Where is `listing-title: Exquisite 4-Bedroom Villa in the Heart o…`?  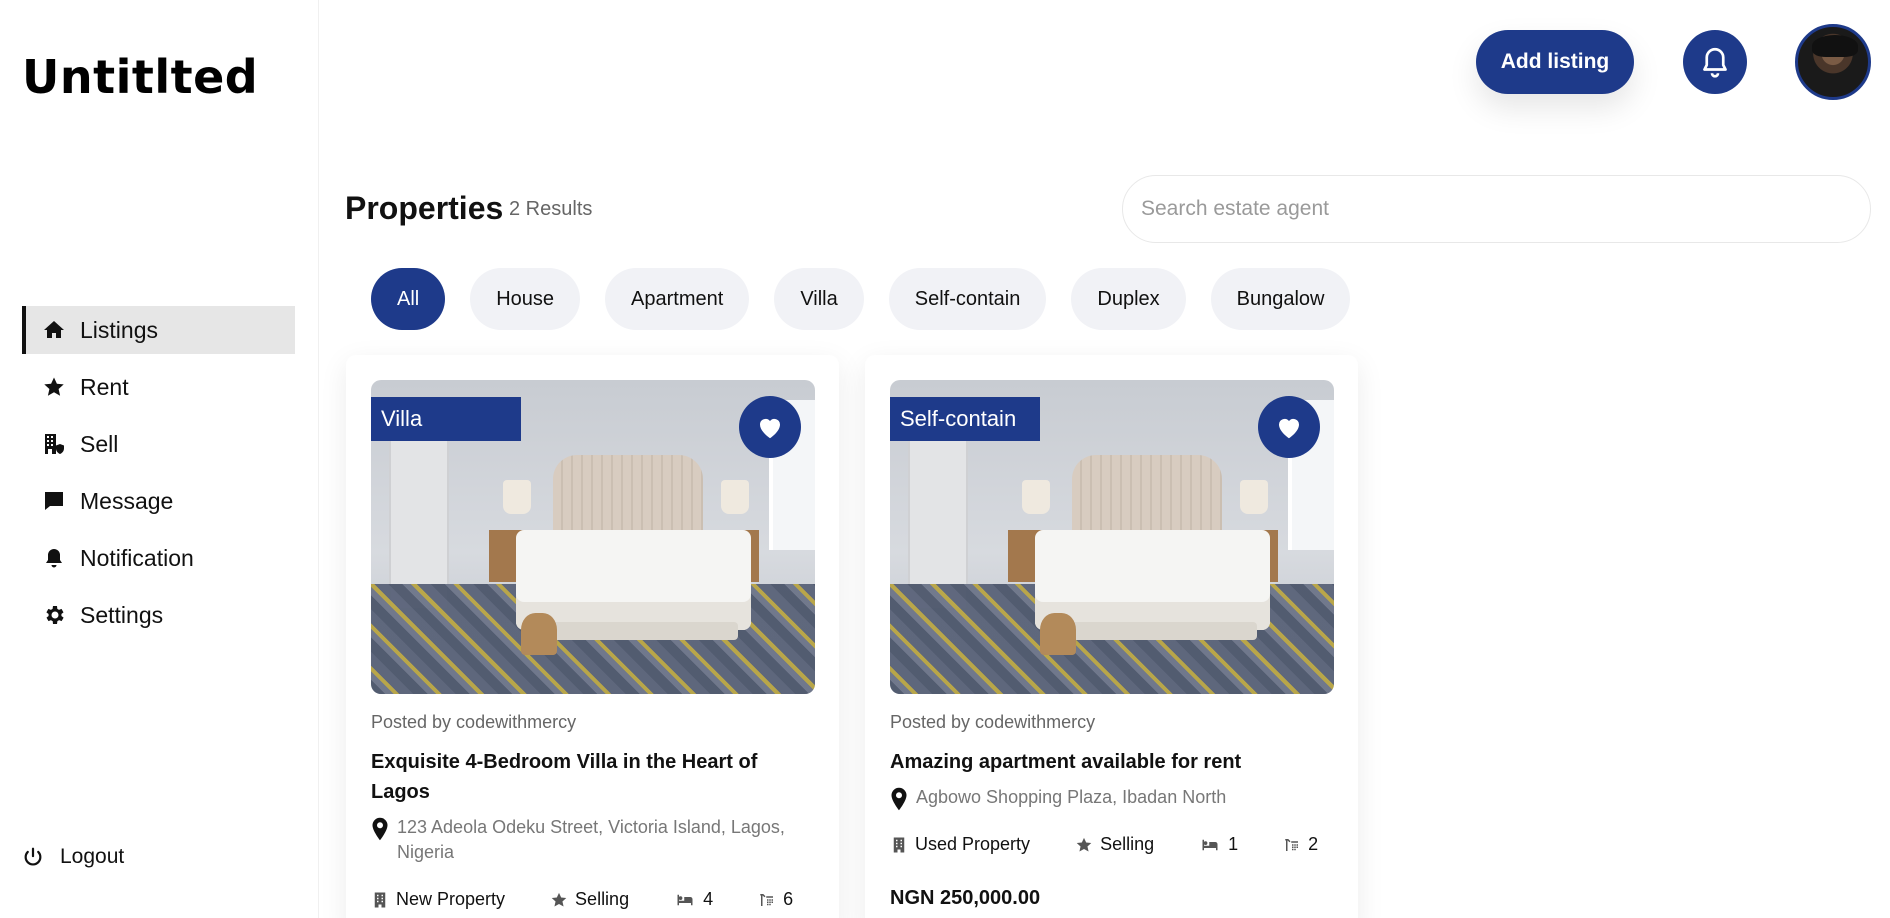 listing-title: Exquisite 4-Bedroom Villa in the Heart o… is located at coordinates (596, 777).